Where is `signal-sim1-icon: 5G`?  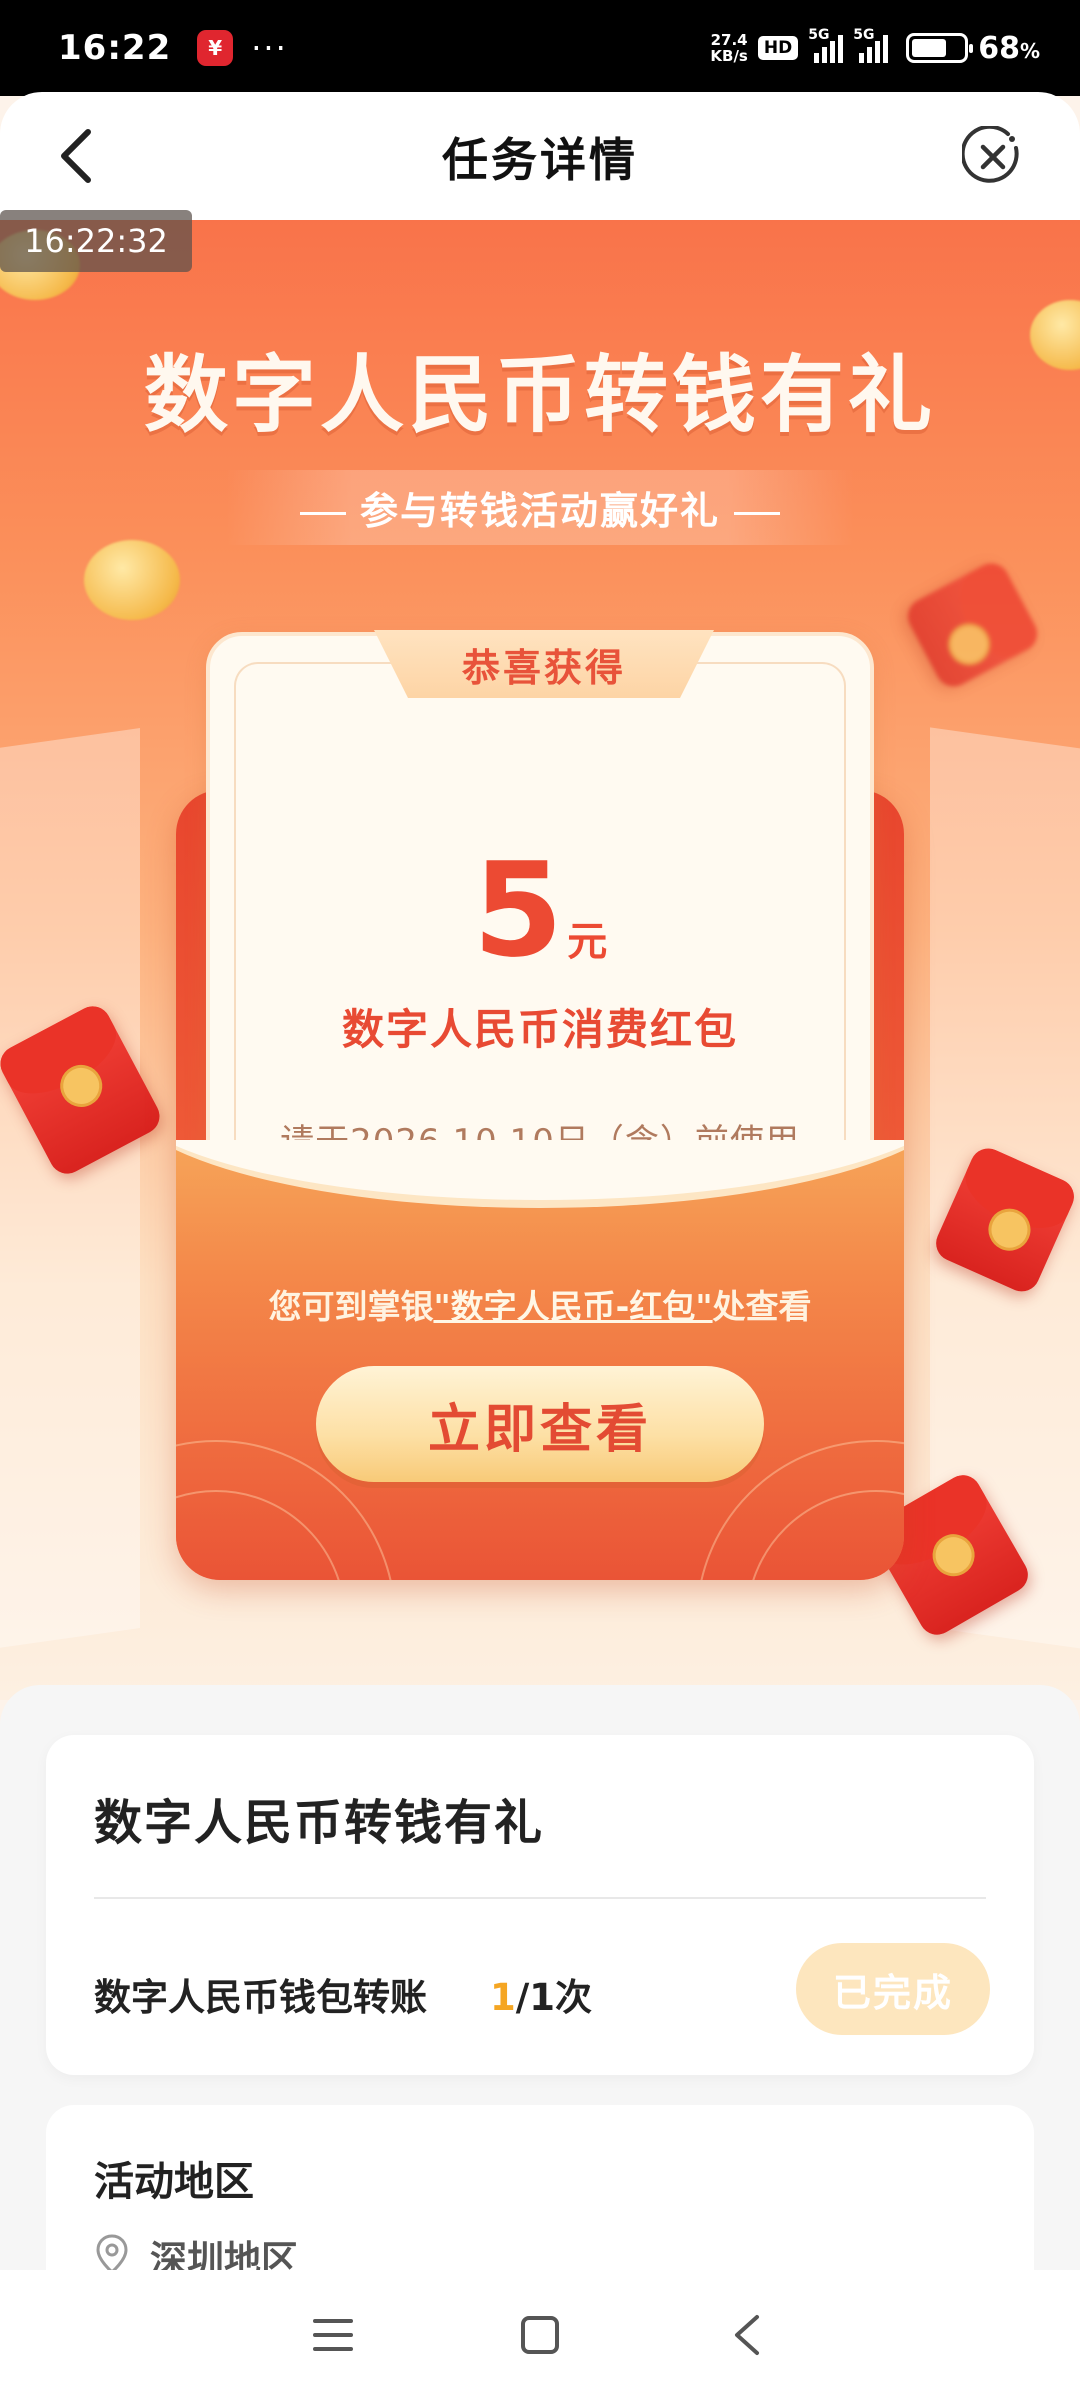 signal-sim1-icon: 5G is located at coordinates (826, 45).